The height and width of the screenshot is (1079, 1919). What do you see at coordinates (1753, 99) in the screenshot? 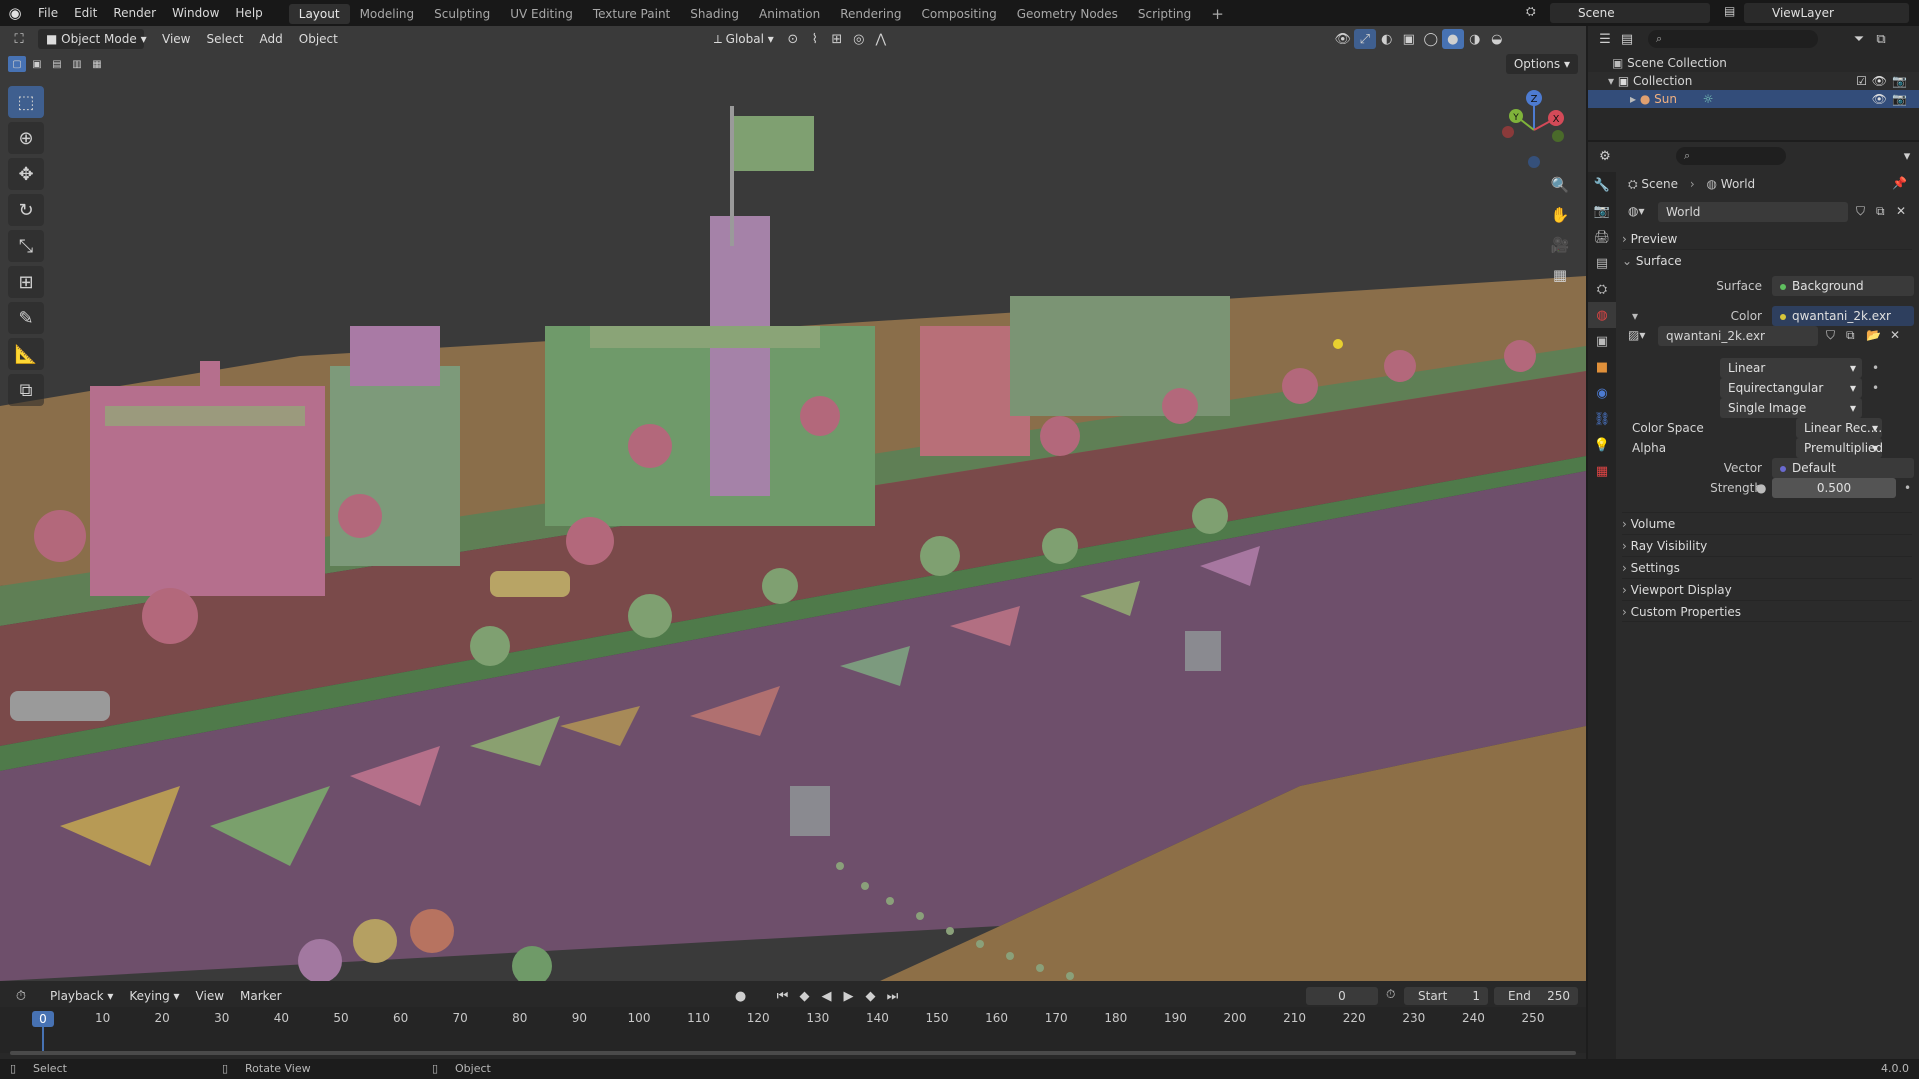
I see `outliner-row-sun: ▸ ● Sun ☼ 👁 📷` at bounding box center [1753, 99].